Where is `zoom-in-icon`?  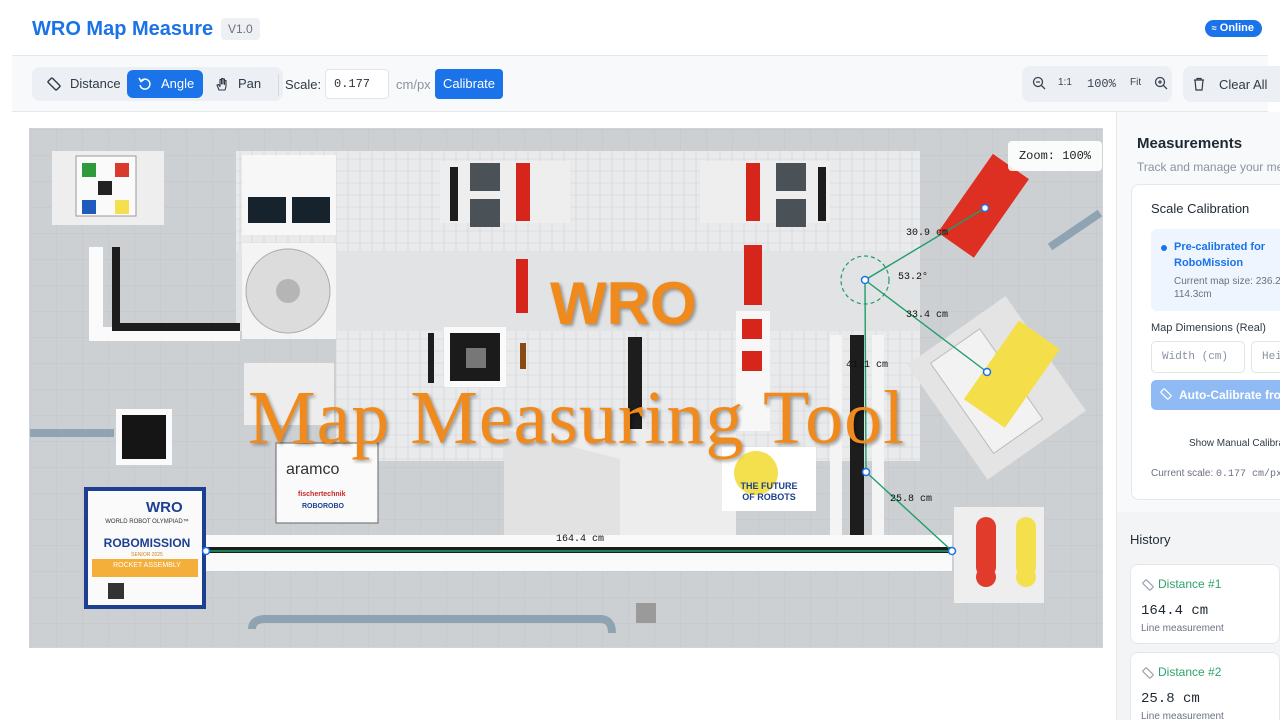 zoom-in-icon is located at coordinates (1161, 84).